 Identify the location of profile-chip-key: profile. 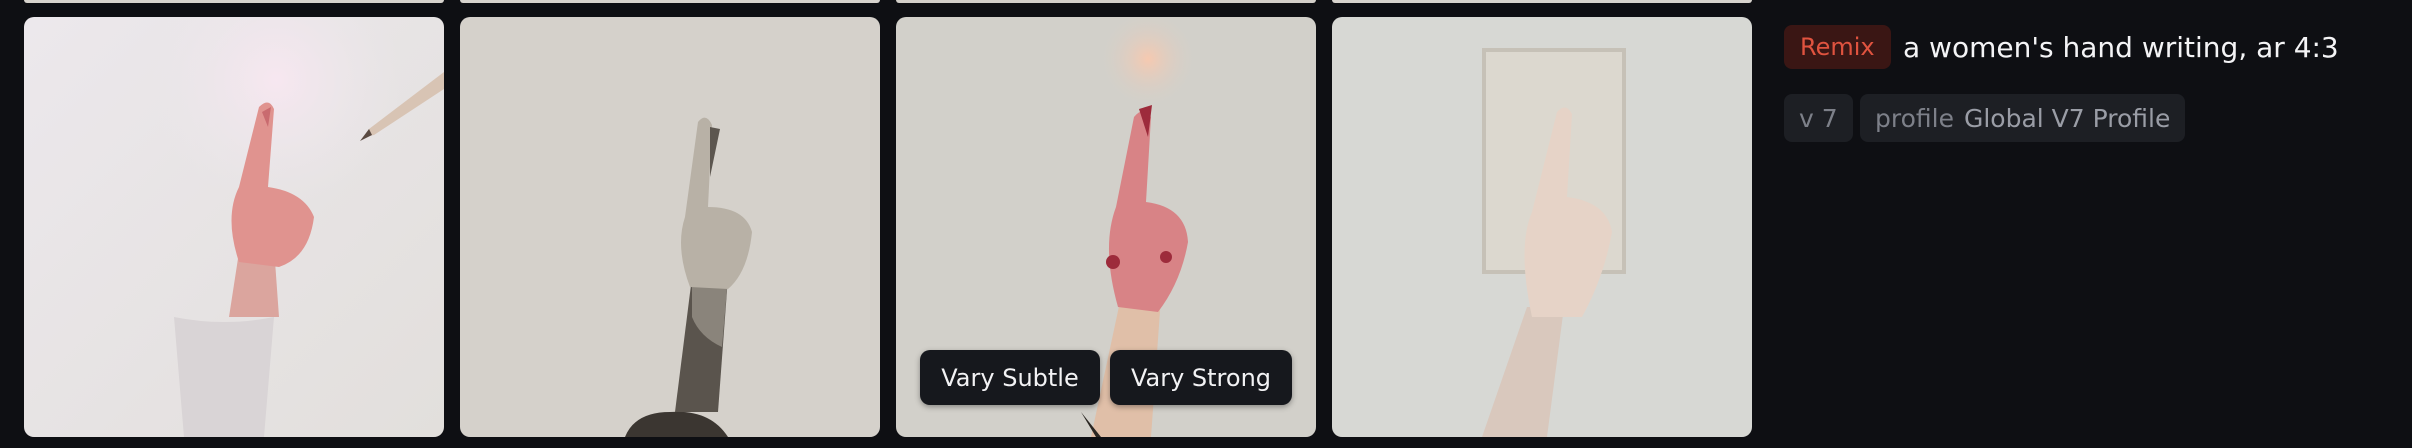
(1914, 118).